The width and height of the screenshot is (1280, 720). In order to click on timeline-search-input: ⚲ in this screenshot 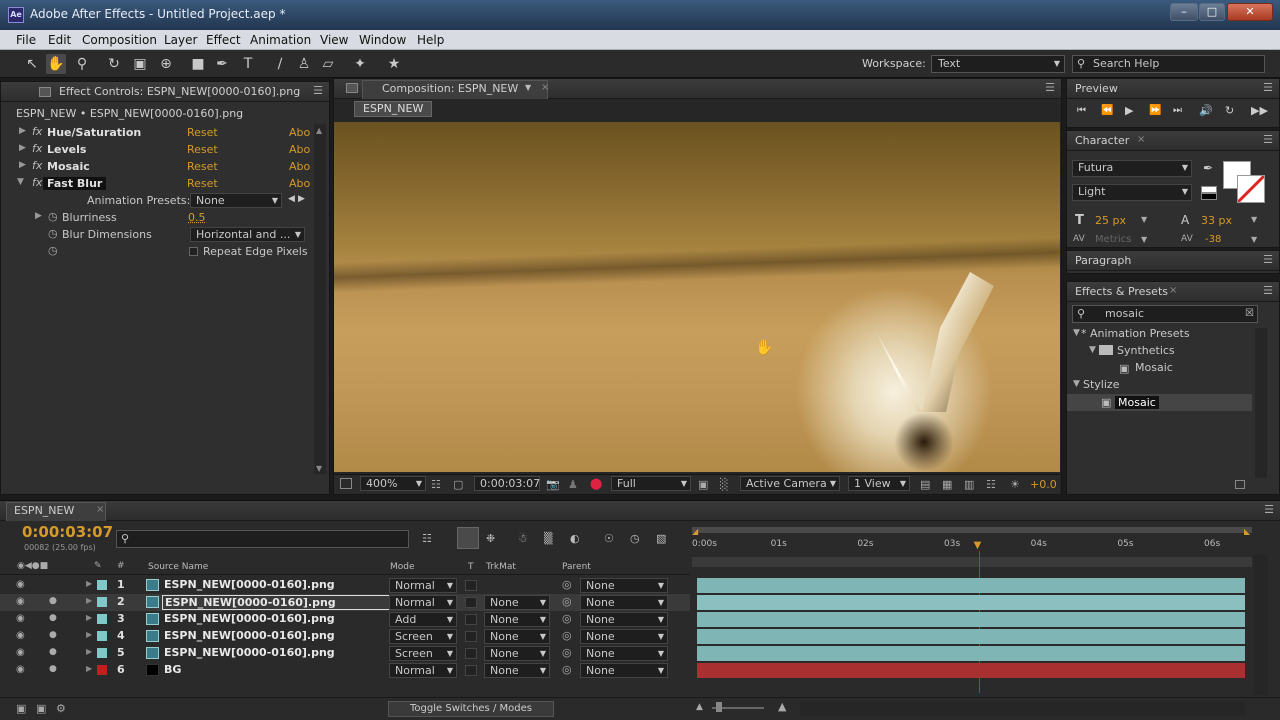, I will do `click(262, 539)`.